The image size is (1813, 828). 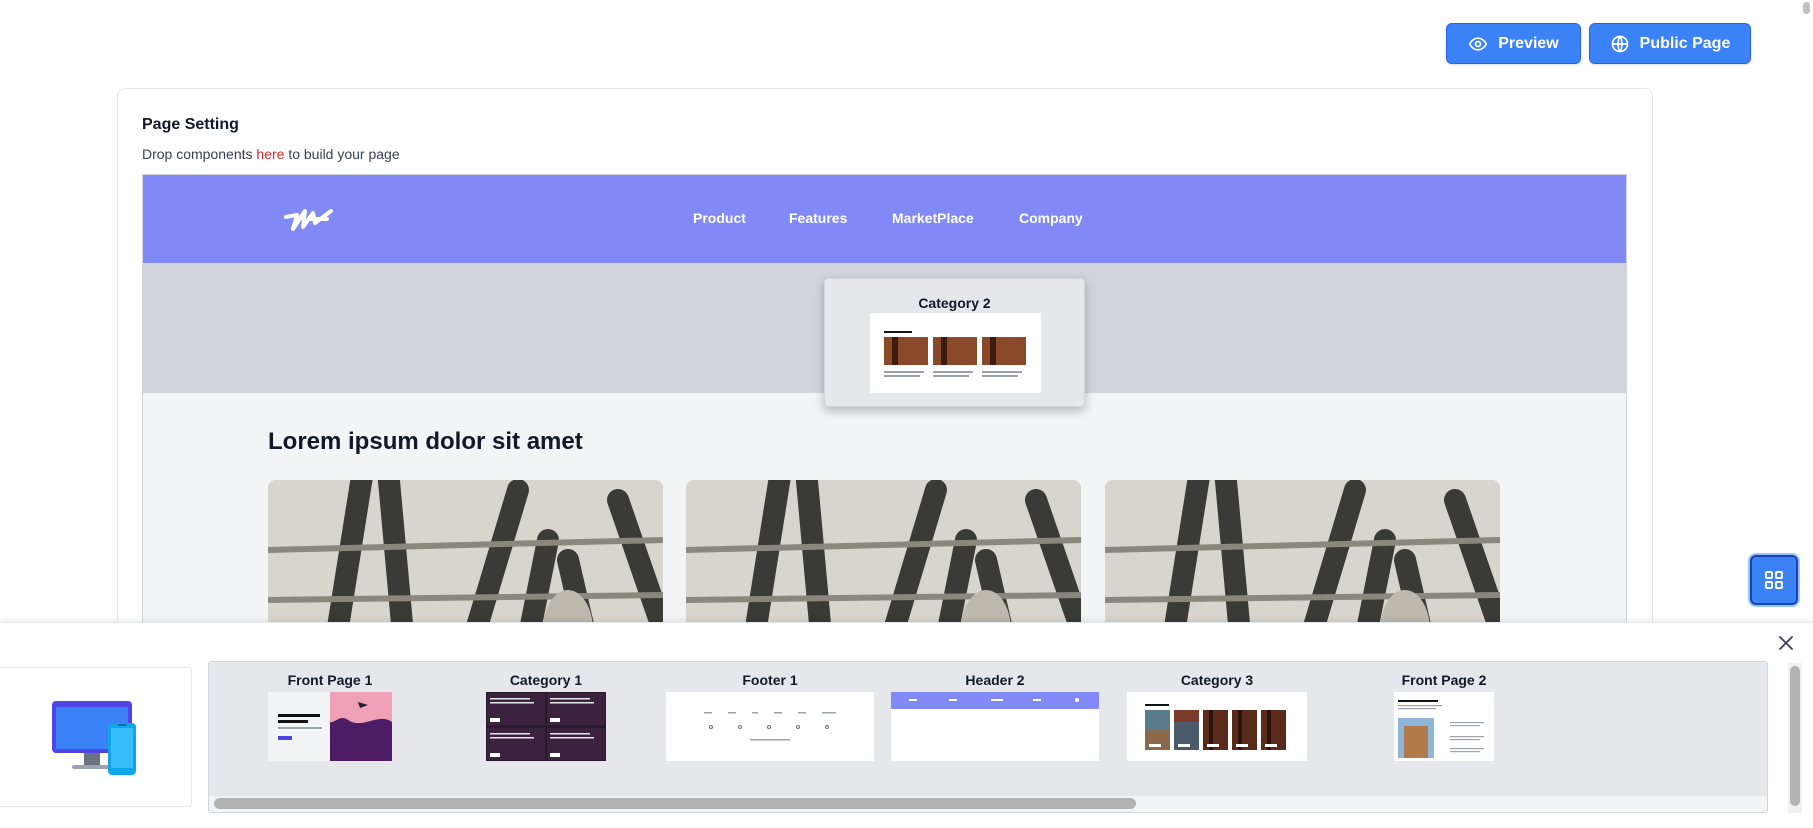 I want to click on grid-icon, so click(x=1774, y=580).